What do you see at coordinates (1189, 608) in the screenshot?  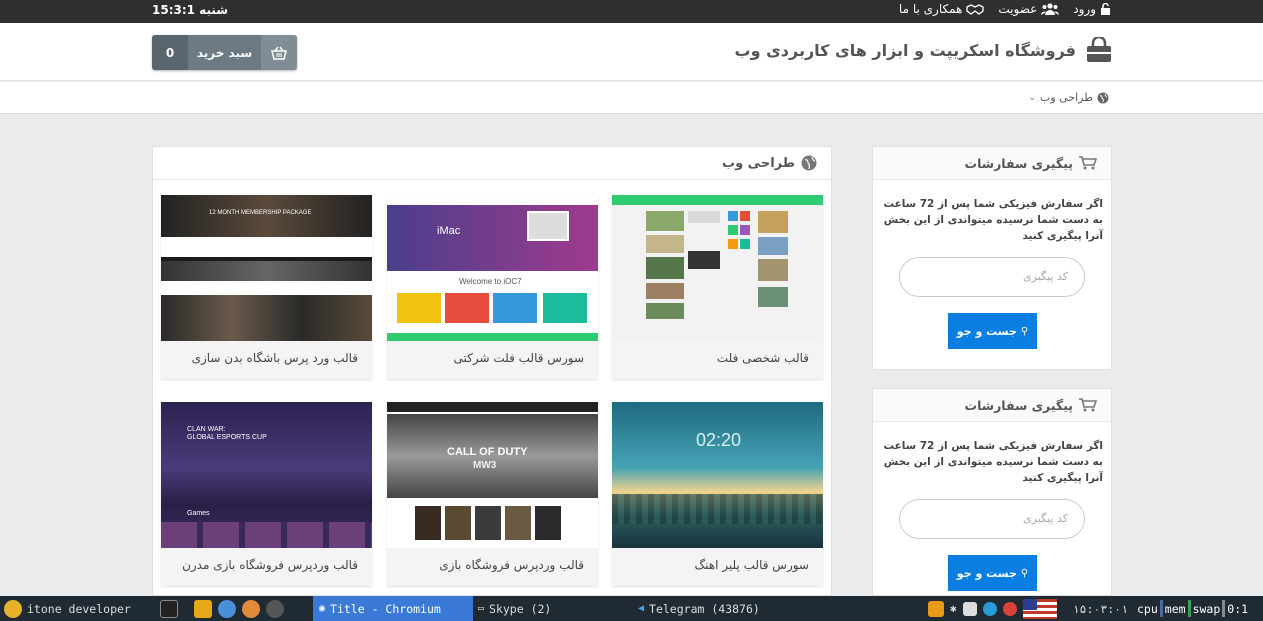 I see `mem-meter` at bounding box center [1189, 608].